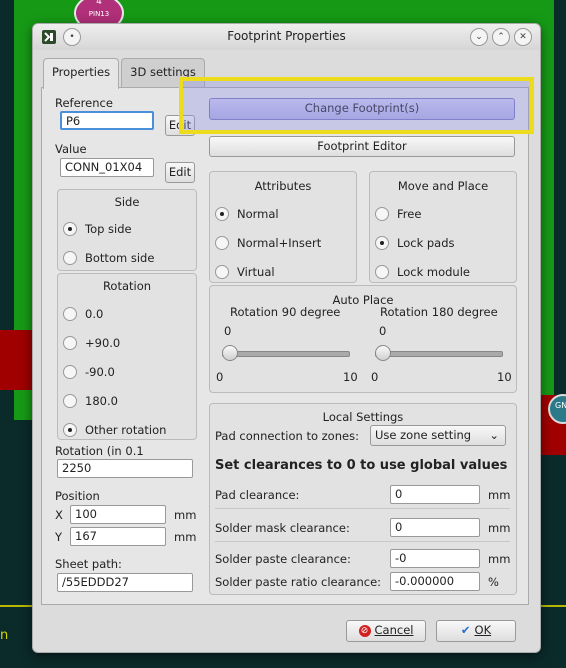 Image resolution: width=566 pixels, height=668 pixels. What do you see at coordinates (283, 186) in the screenshot?
I see `attributes-title: Attributes` at bounding box center [283, 186].